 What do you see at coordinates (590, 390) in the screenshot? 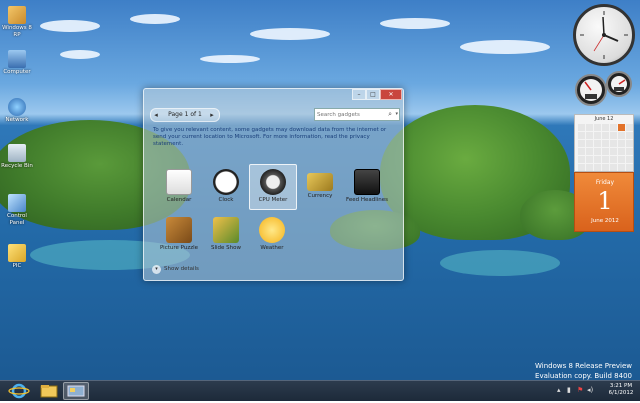
I see `volume-icon: ◂)` at bounding box center [590, 390].